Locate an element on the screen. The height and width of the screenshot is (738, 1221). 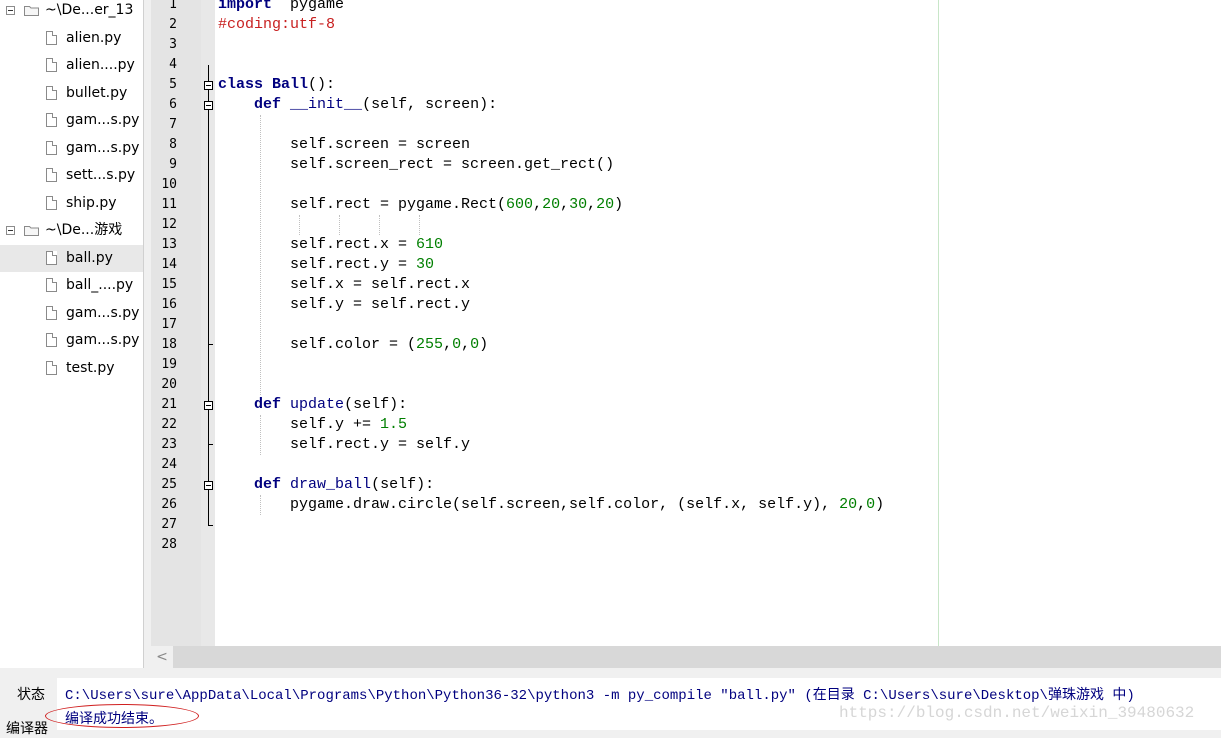
code-line: self.x = self.rect.x is located at coordinates (344, 285).